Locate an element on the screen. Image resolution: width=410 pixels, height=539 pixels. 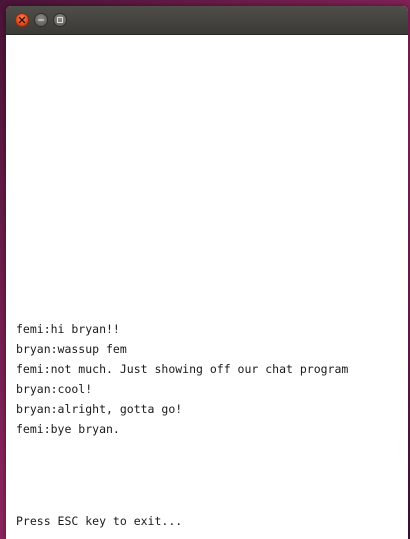
minimize-icon is located at coordinates (41, 20).